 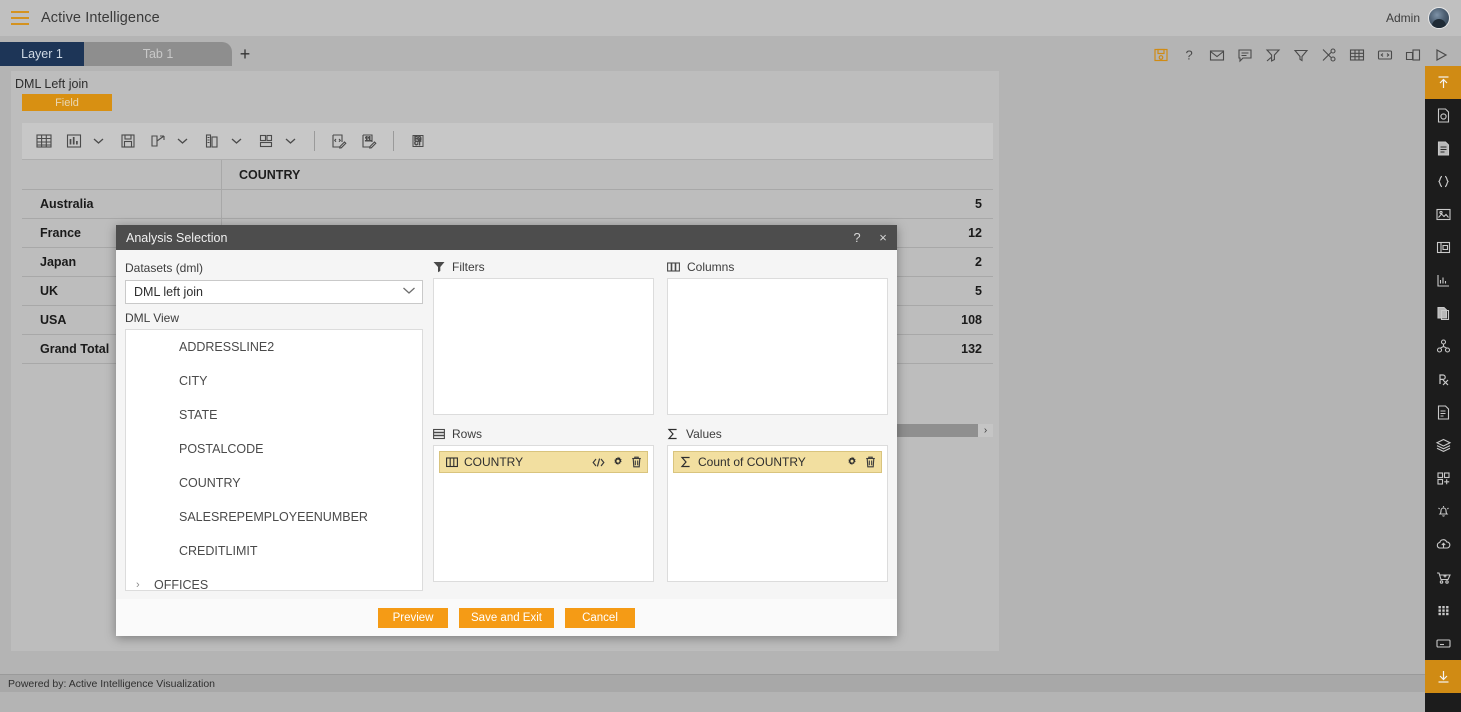 What do you see at coordinates (1439, 18) in the screenshot?
I see `avatar` at bounding box center [1439, 18].